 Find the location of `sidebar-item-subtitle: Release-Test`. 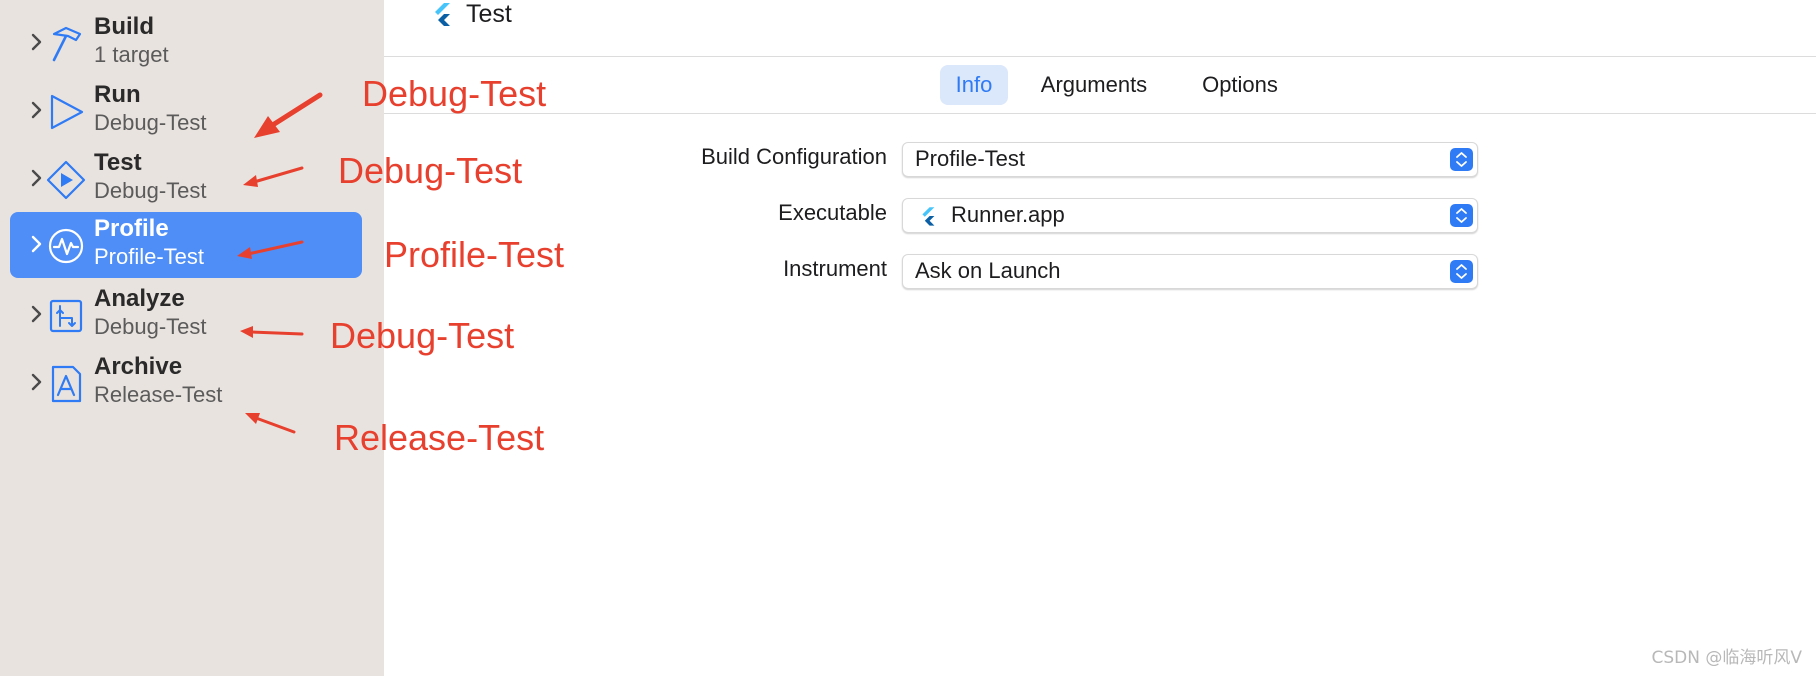

sidebar-item-subtitle: Release-Test is located at coordinates (158, 394).